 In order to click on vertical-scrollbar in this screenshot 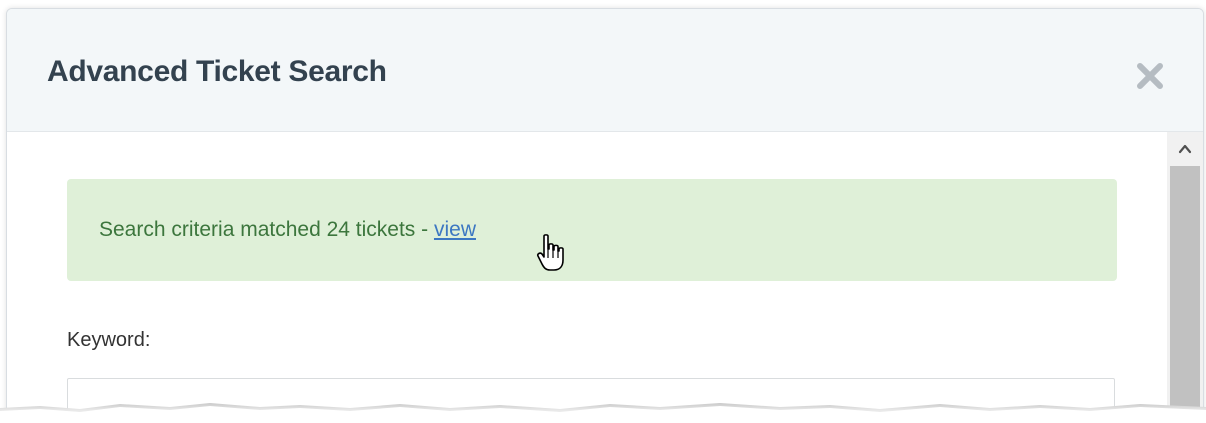, I will do `click(1185, 276)`.